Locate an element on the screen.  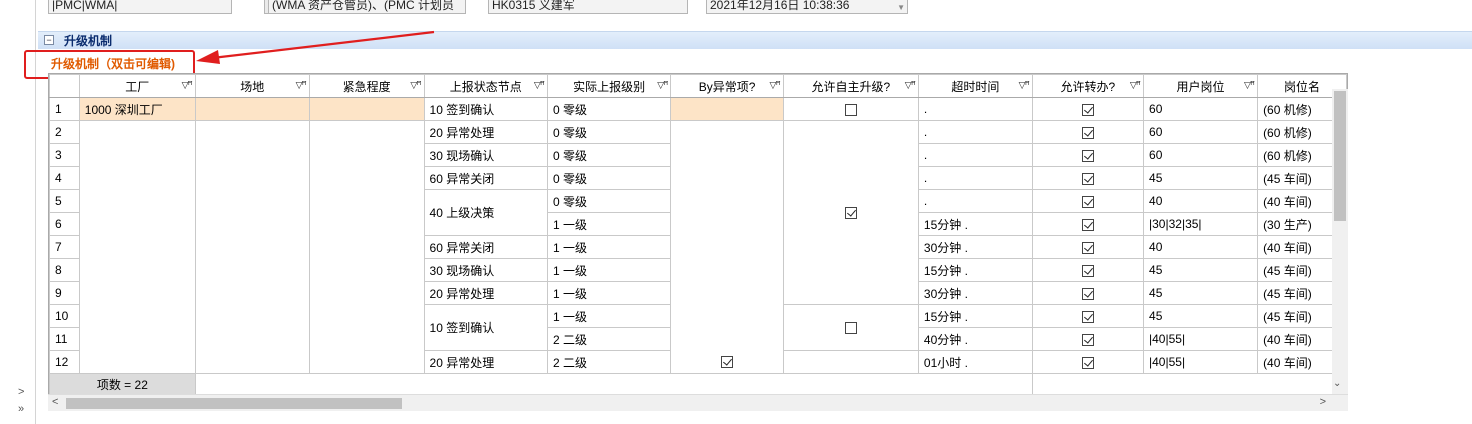
dropdown-arrow-icon: ▼ is located at coordinates (901, 6).